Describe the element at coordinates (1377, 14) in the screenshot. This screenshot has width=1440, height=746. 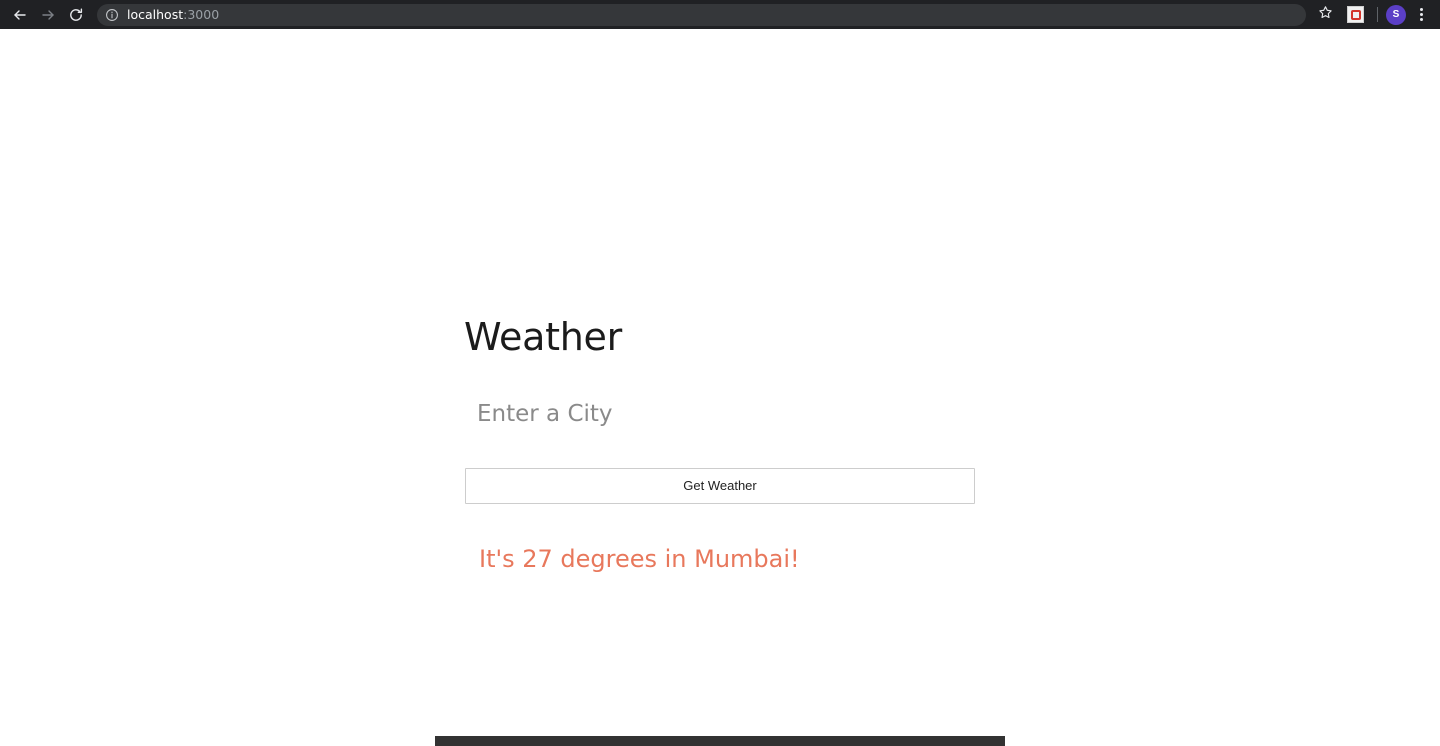
I see `toolbar-divider` at that location.